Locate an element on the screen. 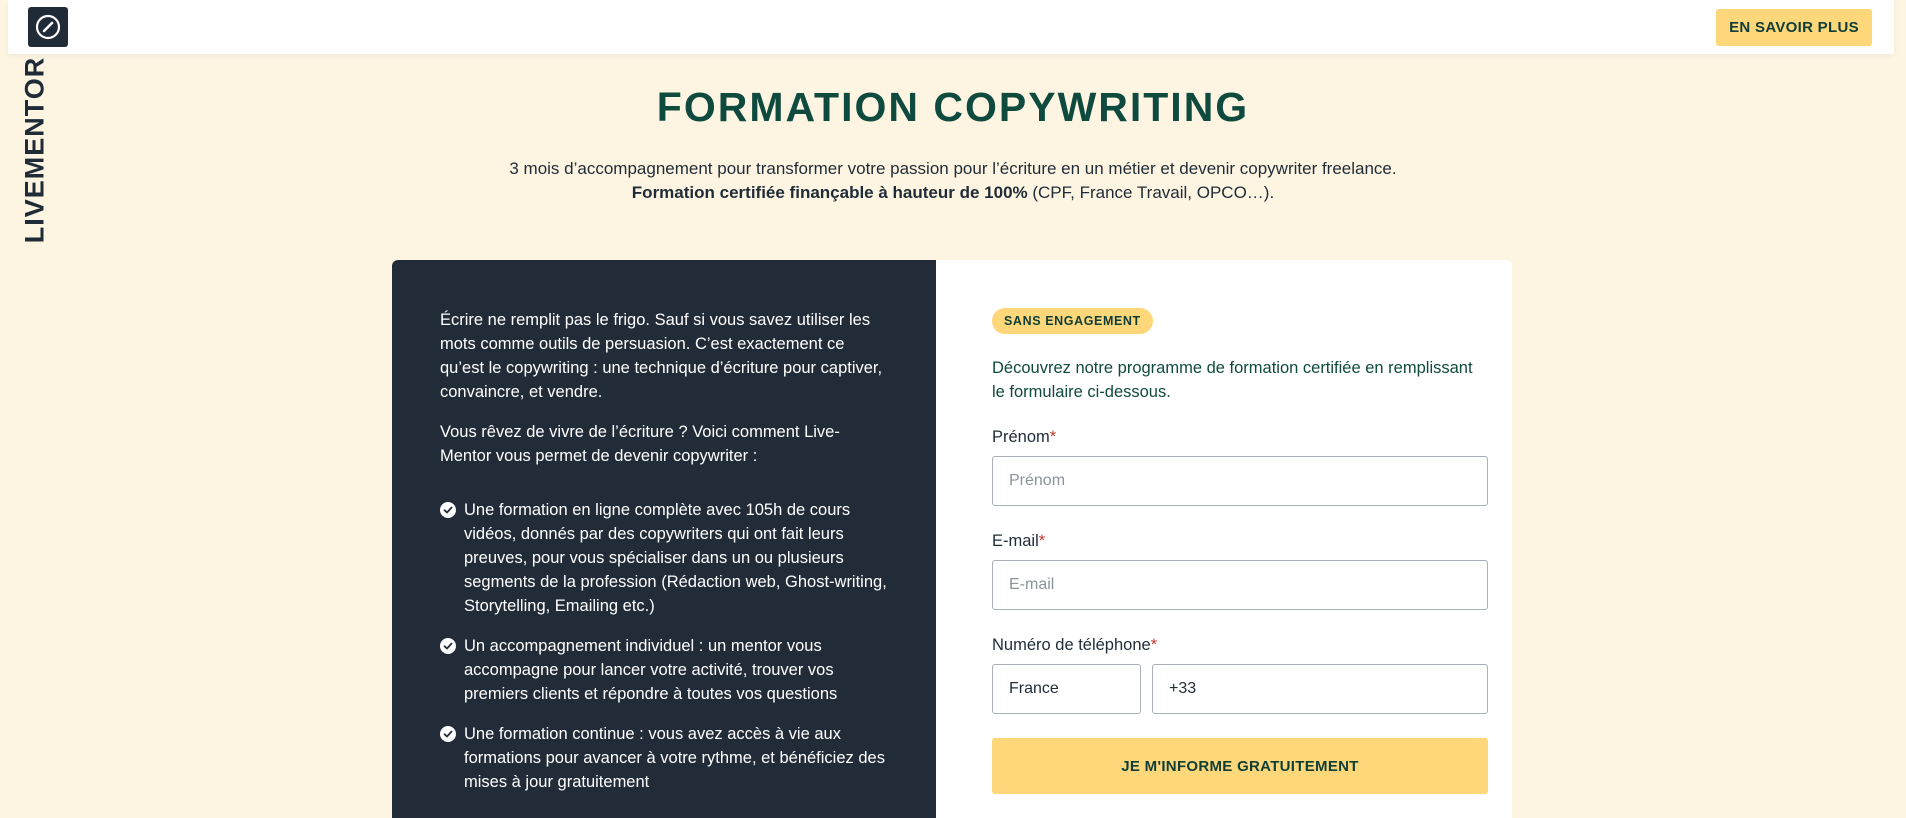 The image size is (1906, 818). top-bar: EN SAVOIR PLUS is located at coordinates (951, 27).